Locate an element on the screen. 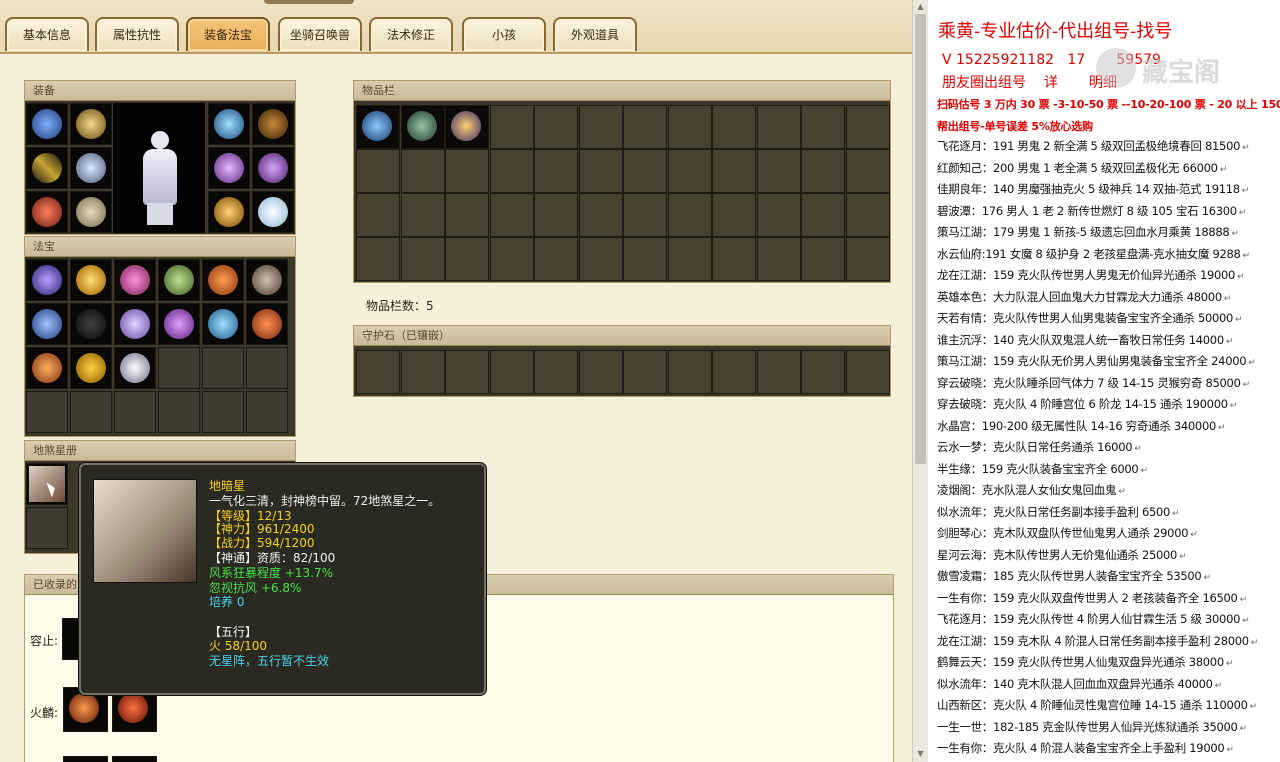  dishaxing-slot-empty is located at coordinates (47, 528).